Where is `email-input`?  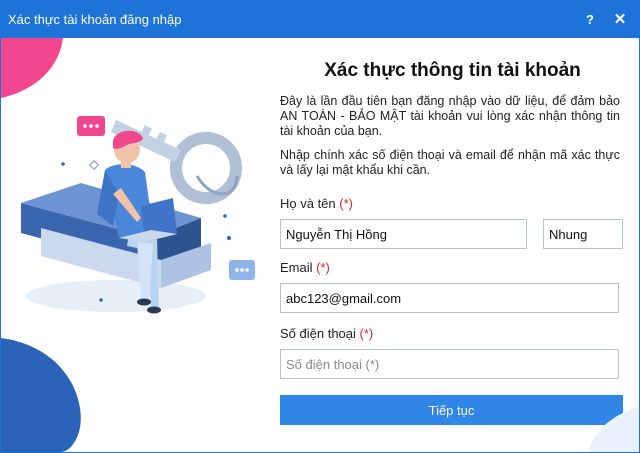 email-input is located at coordinates (449, 298).